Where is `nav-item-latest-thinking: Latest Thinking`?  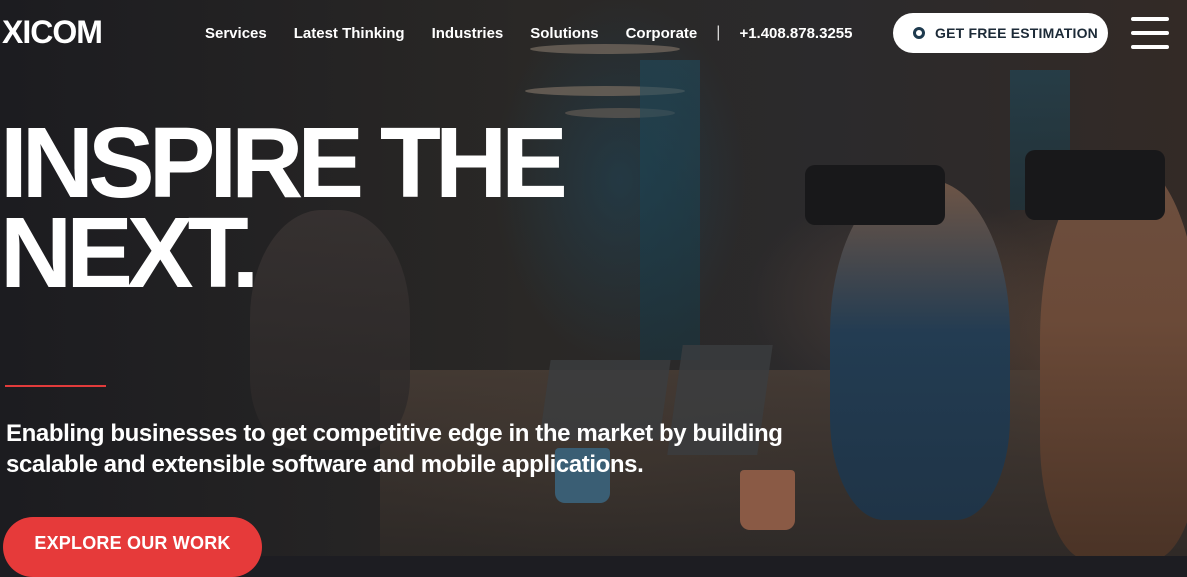 nav-item-latest-thinking: Latest Thinking is located at coordinates (349, 33).